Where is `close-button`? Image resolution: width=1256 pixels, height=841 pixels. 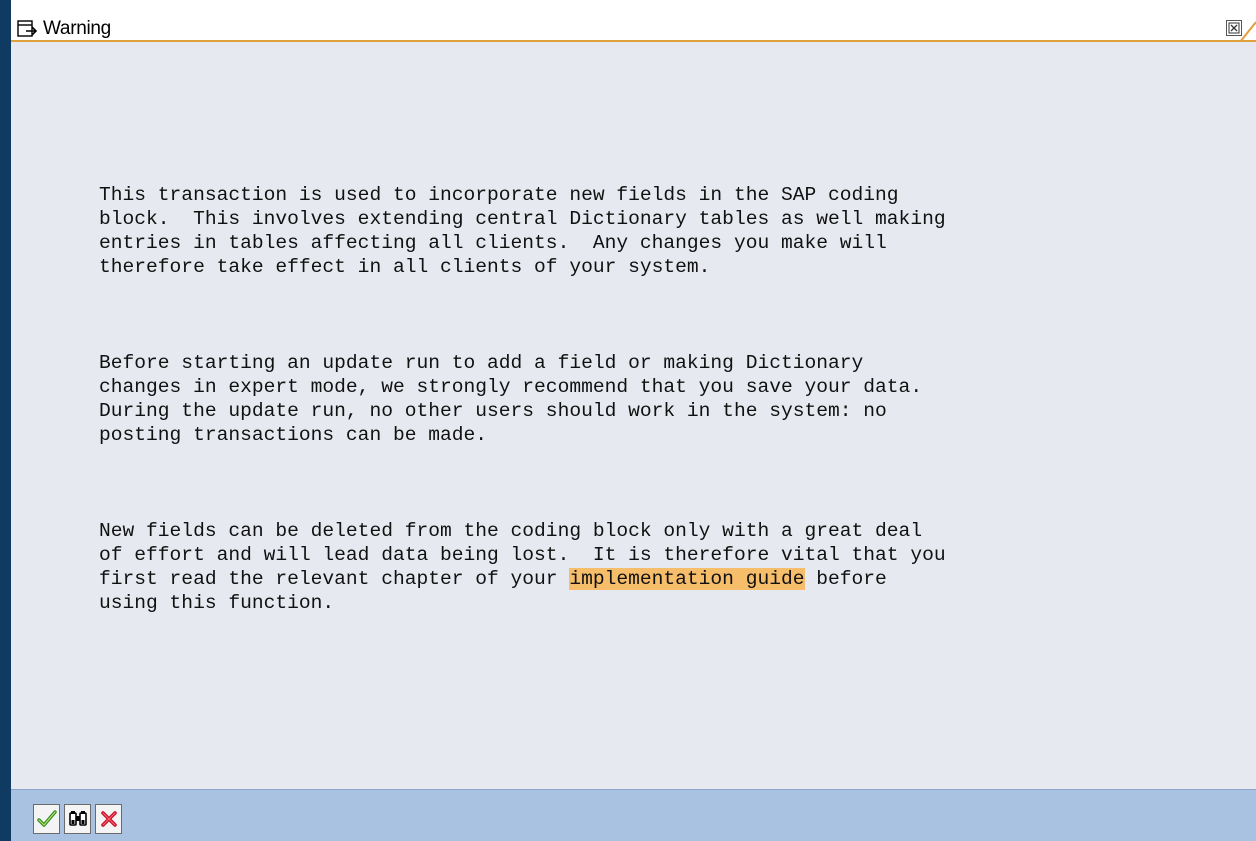
close-button is located at coordinates (1234, 28).